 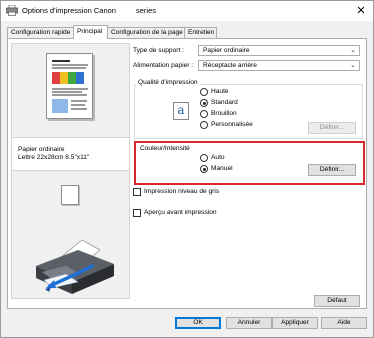 I want to click on help-button: Aide, so click(x=344, y=323).